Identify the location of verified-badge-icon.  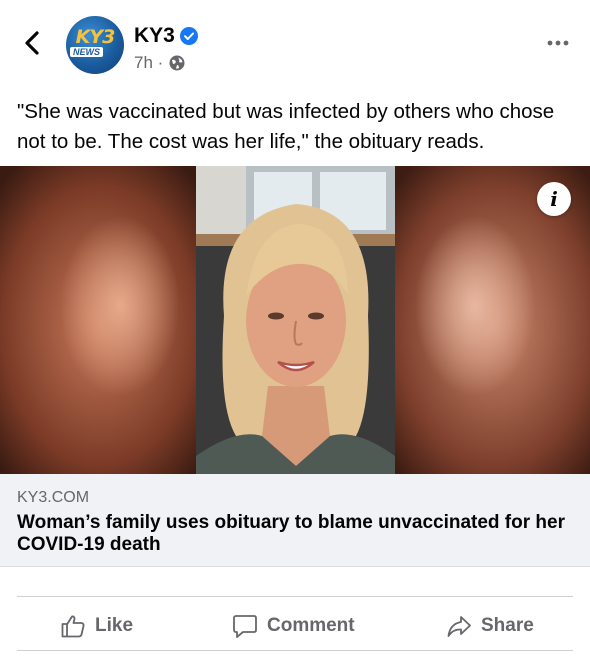
(189, 36).